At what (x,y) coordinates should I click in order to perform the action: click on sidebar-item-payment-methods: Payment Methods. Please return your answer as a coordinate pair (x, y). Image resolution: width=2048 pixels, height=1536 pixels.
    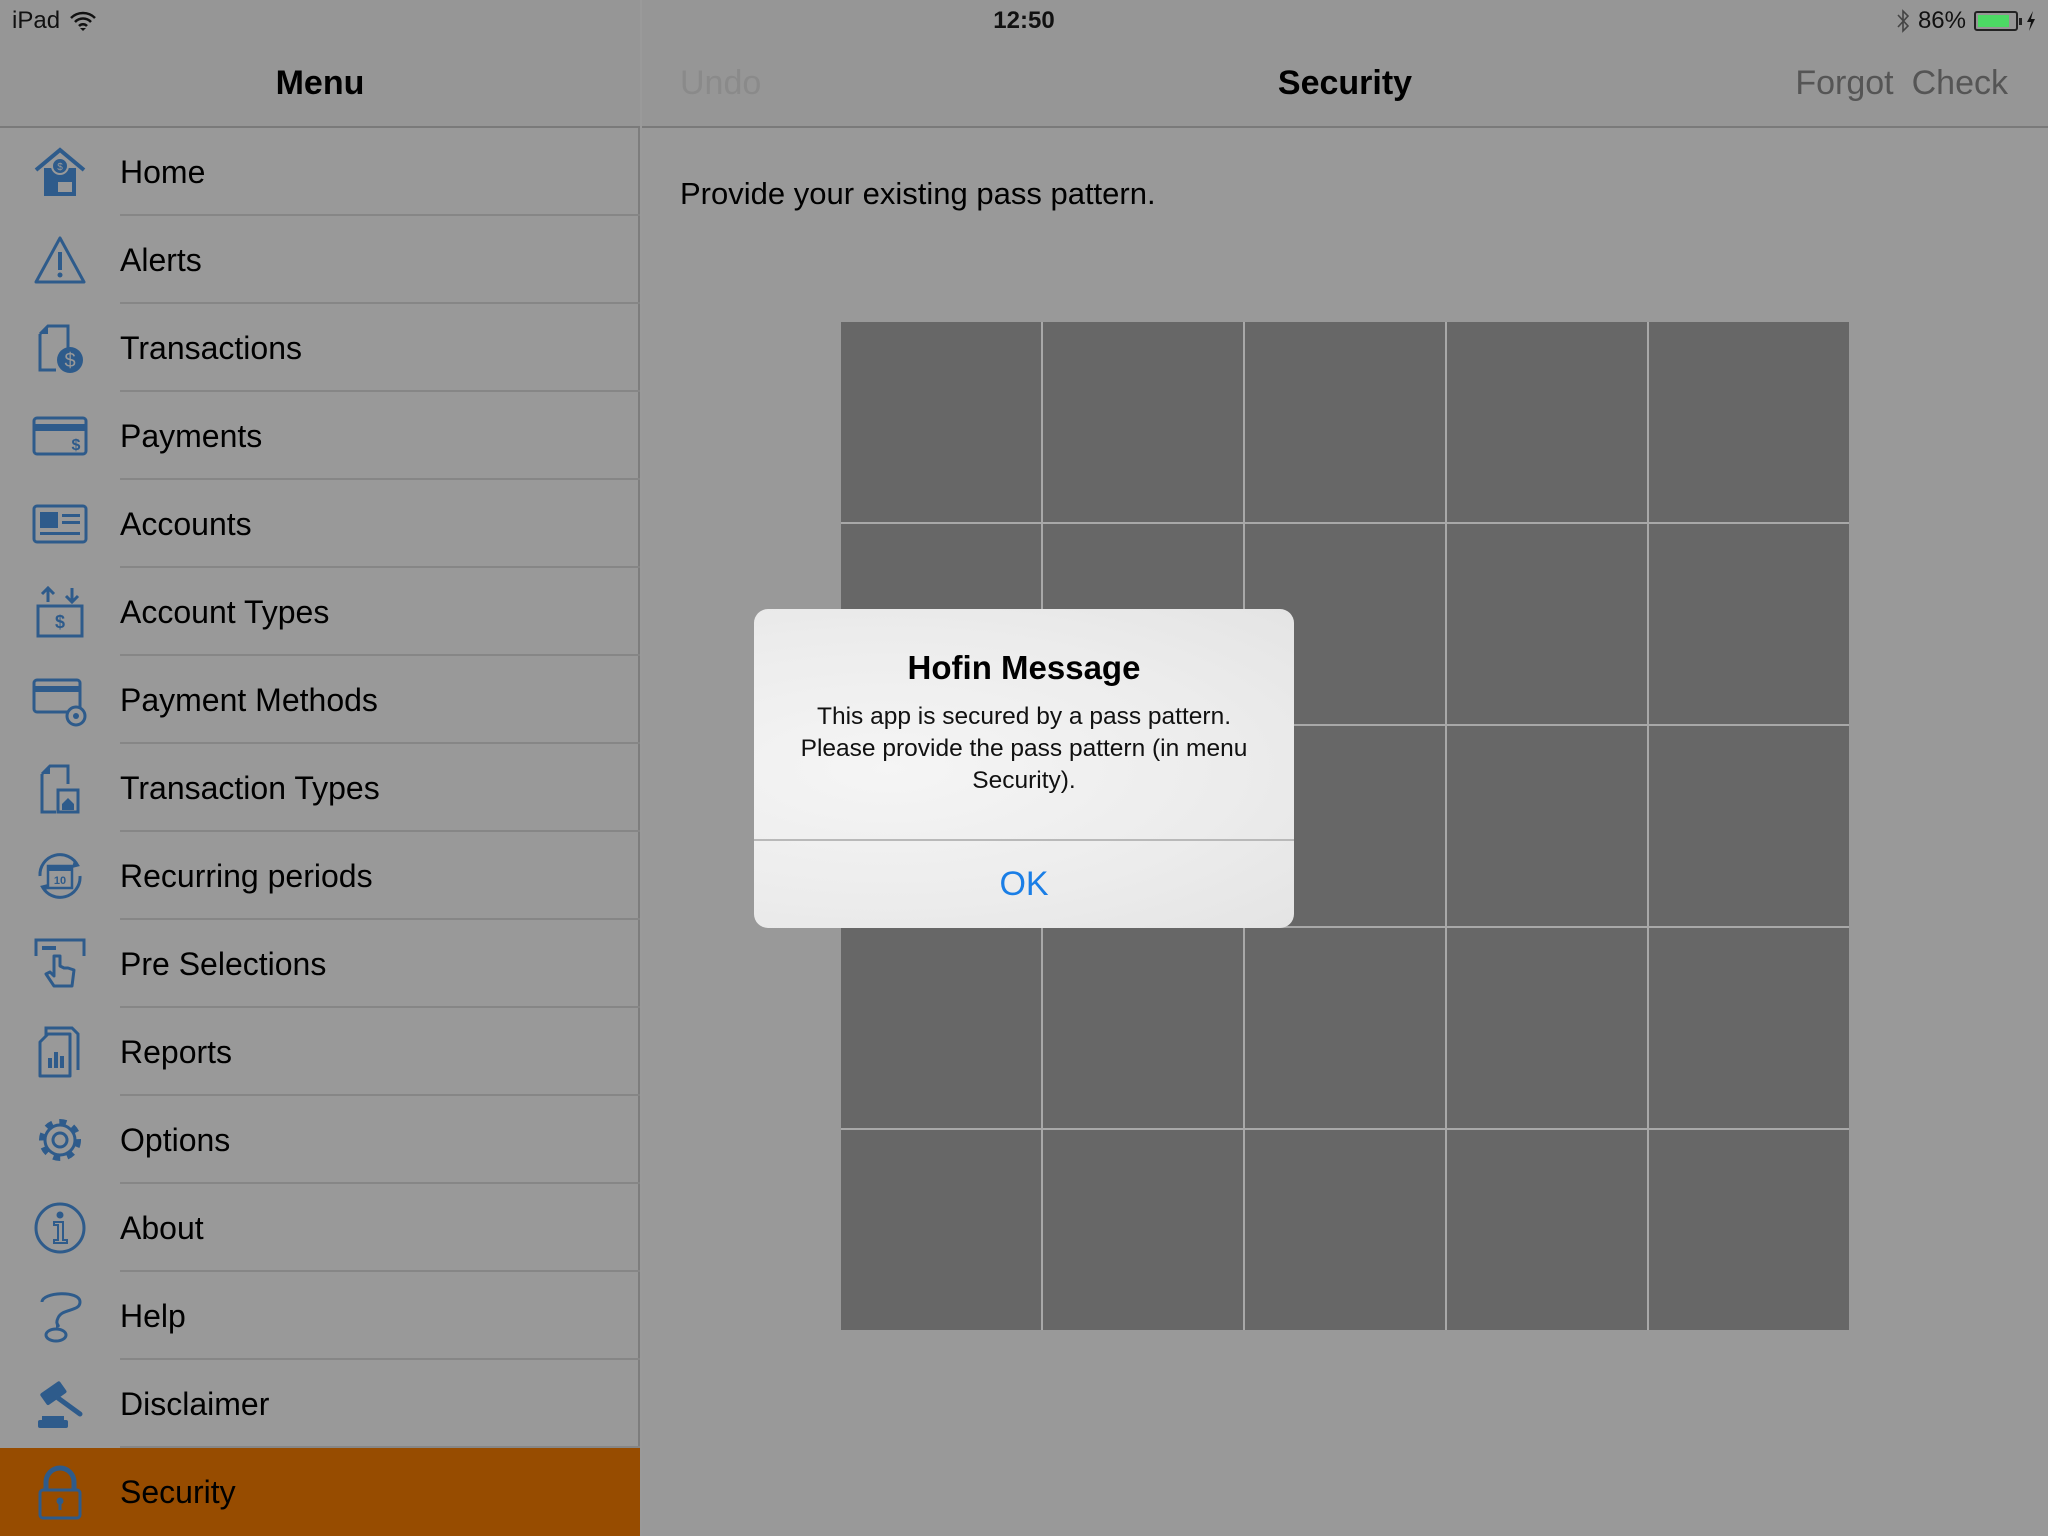
    Looking at the image, I should click on (320, 700).